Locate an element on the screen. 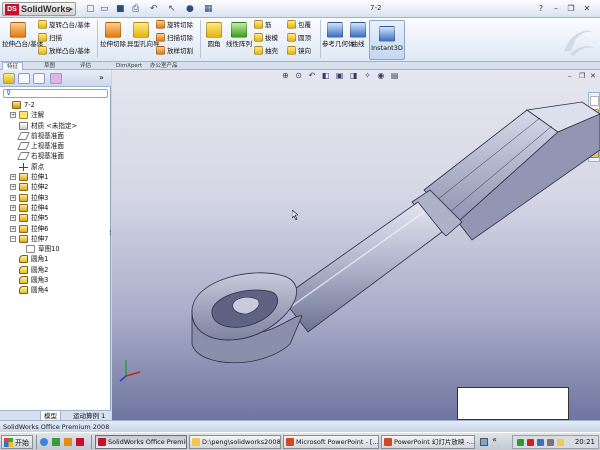 The image size is (600, 450). draft-button: 拔模 is located at coordinates (266, 38).